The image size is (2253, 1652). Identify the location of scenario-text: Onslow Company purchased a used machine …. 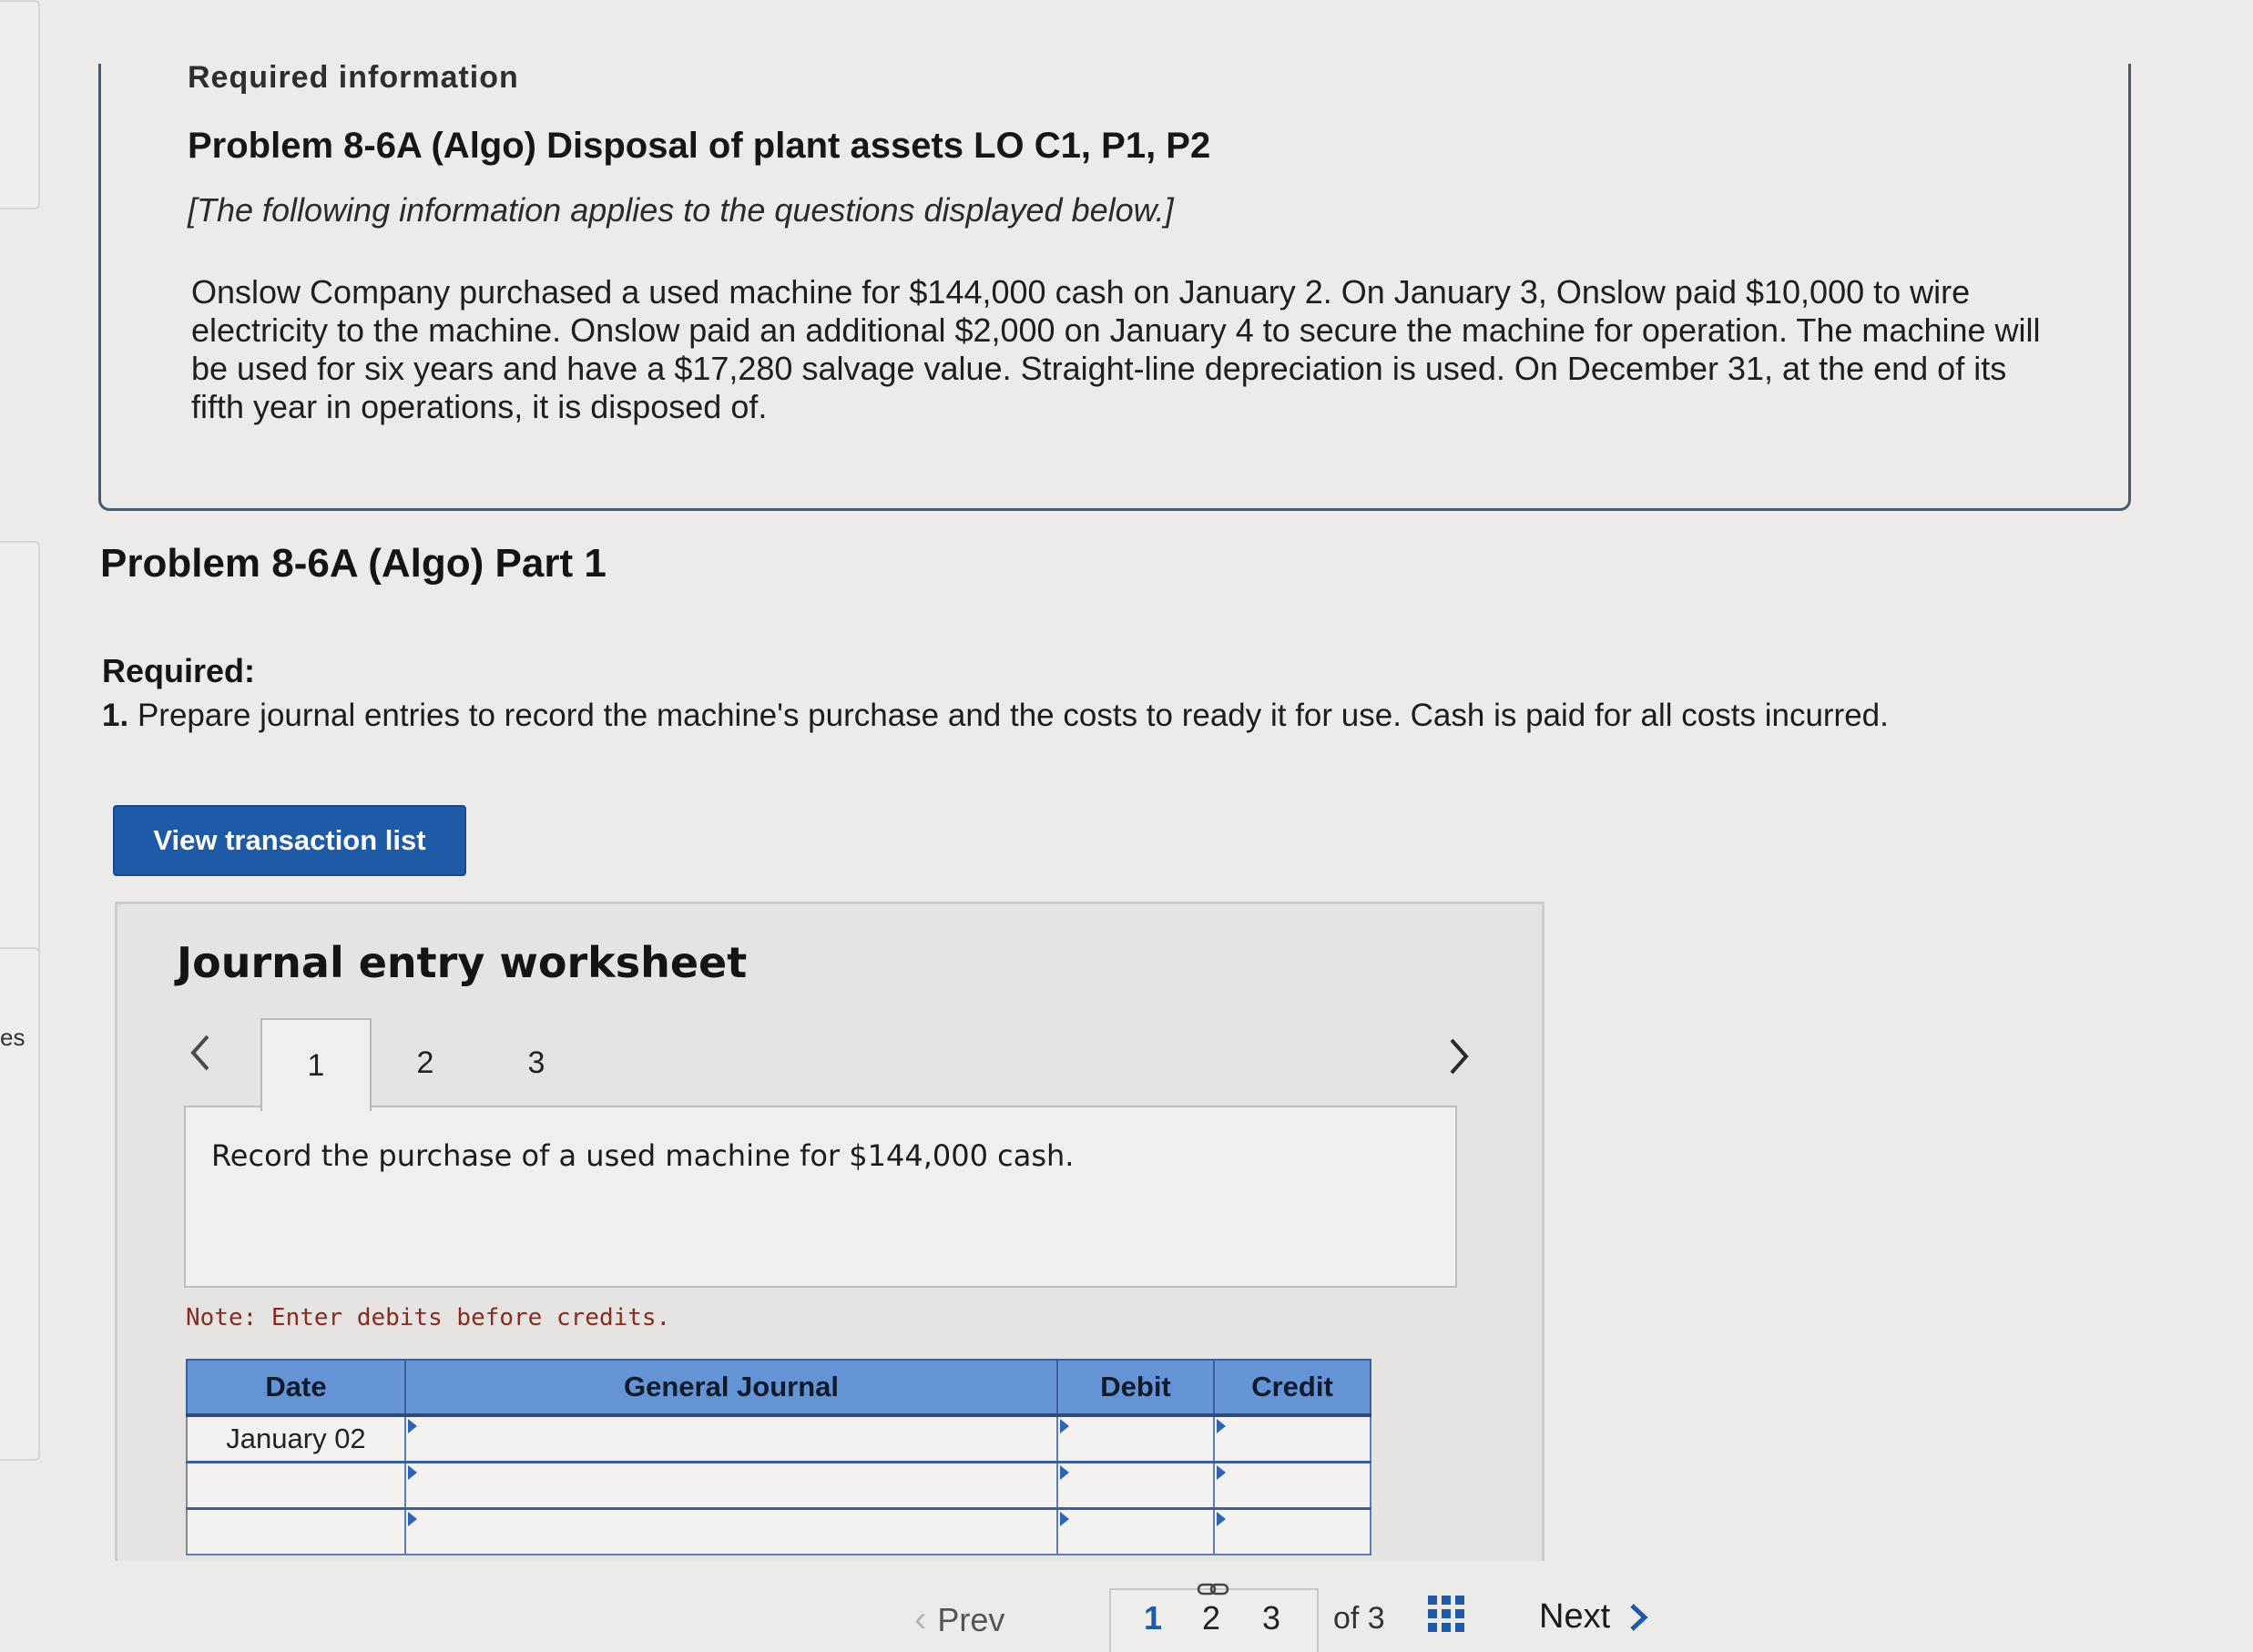
(1116, 349).